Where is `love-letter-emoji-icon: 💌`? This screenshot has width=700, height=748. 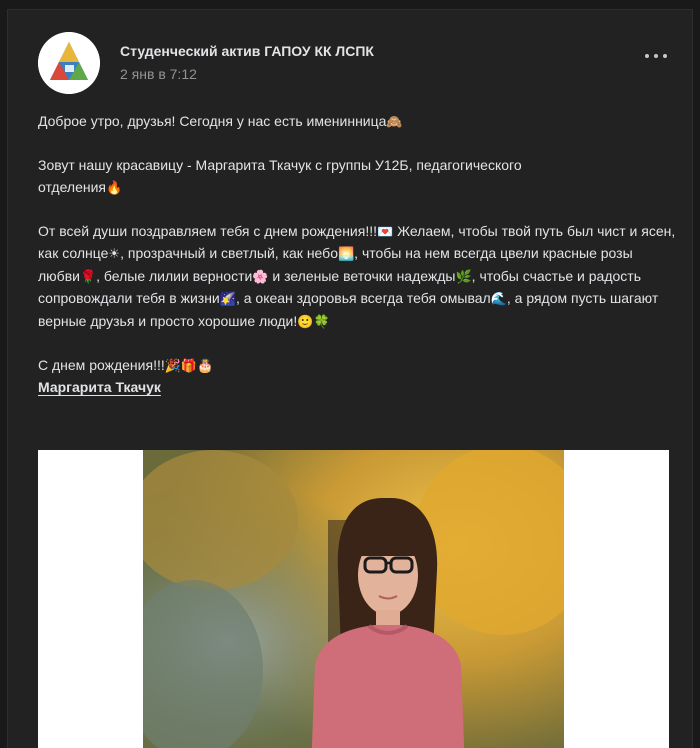
love-letter-emoji-icon: 💌 is located at coordinates (385, 232).